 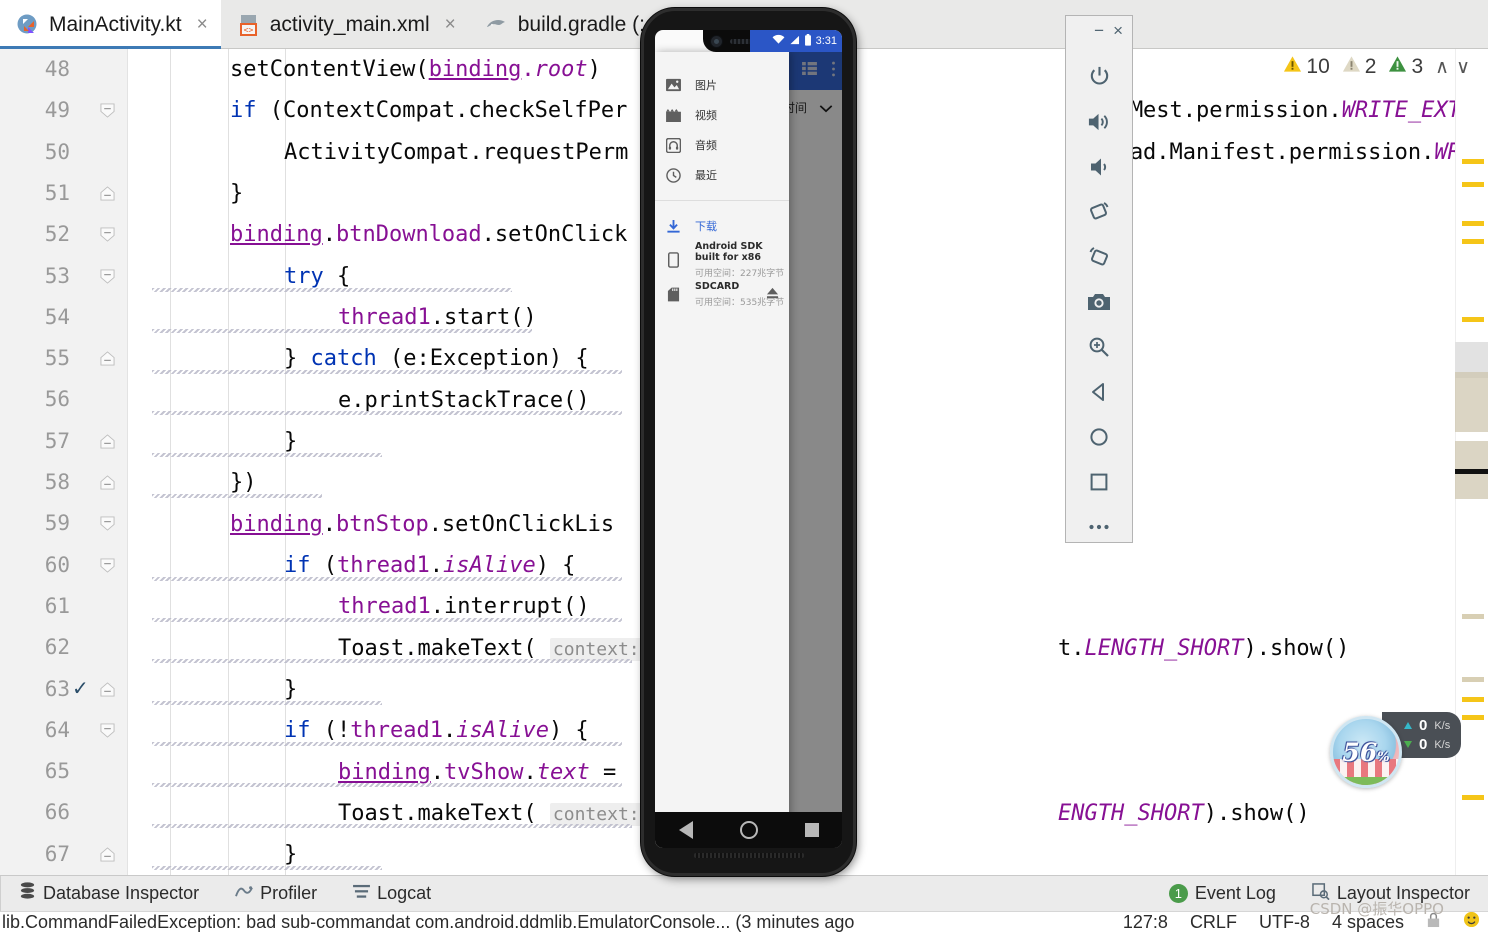 I want to click on next-problem-button: ∨, so click(x=1463, y=67).